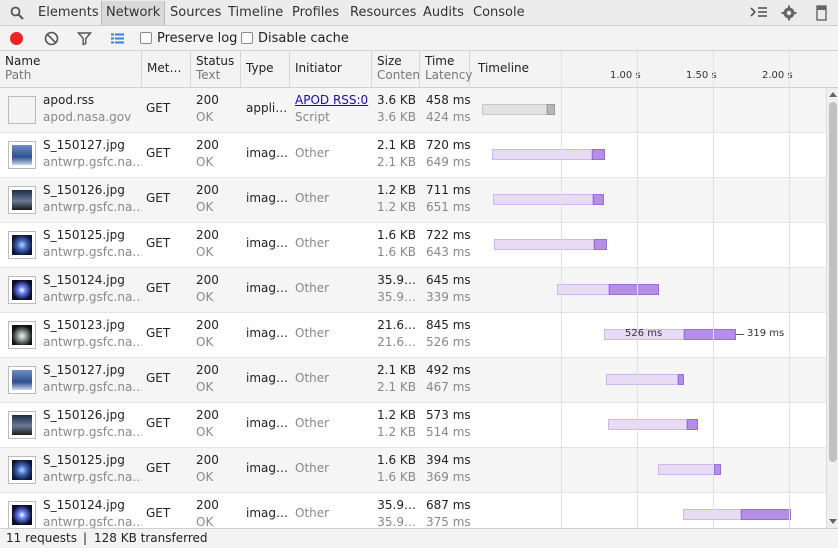 This screenshot has width=838, height=548. What do you see at coordinates (255, 12) in the screenshot?
I see `tab-timeline: Timeline` at bounding box center [255, 12].